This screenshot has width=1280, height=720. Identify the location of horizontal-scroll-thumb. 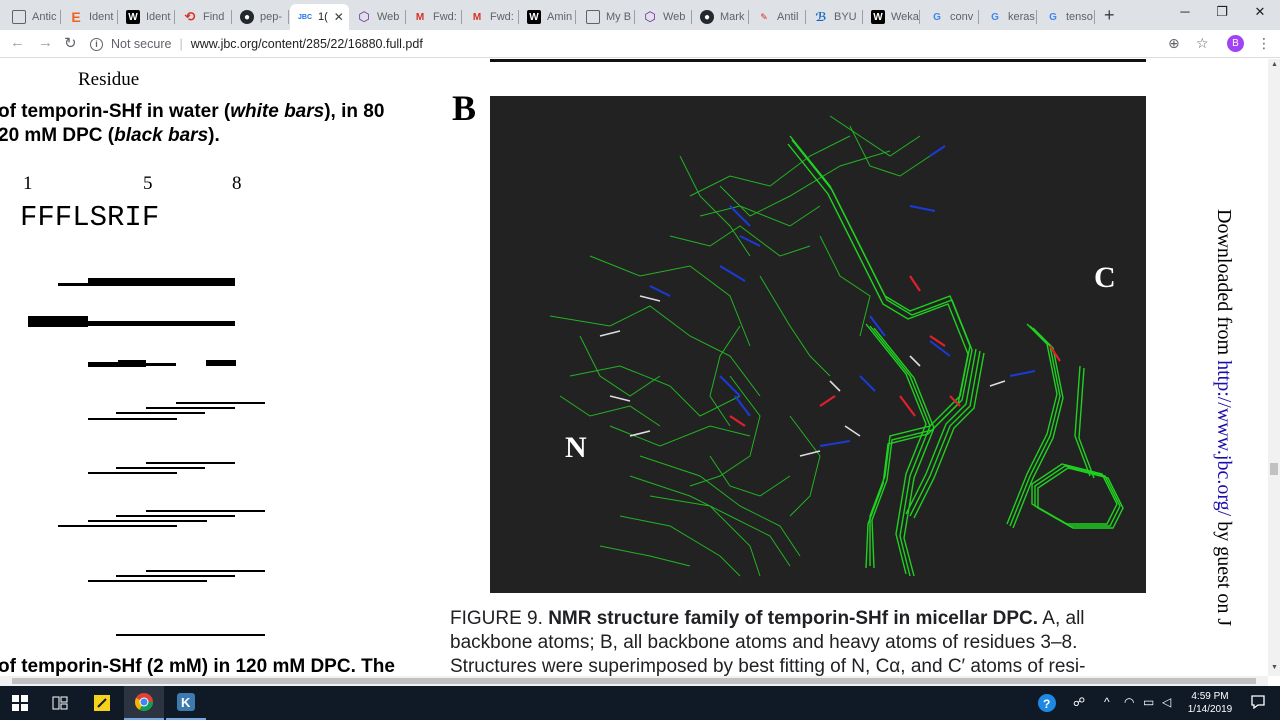
(634, 681).